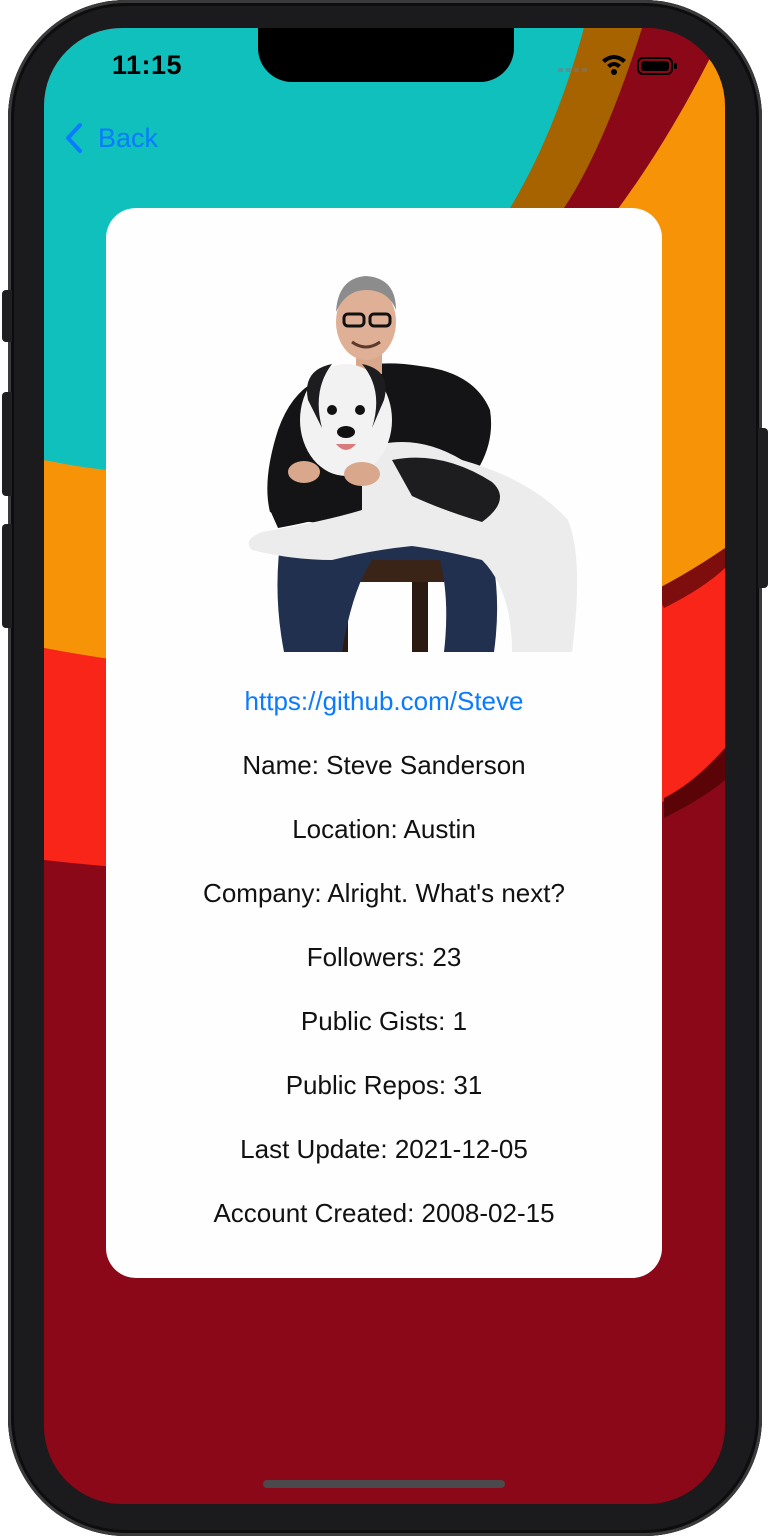 The height and width of the screenshot is (1540, 770). What do you see at coordinates (572, 70) in the screenshot?
I see `cellular-signal-icon` at bounding box center [572, 70].